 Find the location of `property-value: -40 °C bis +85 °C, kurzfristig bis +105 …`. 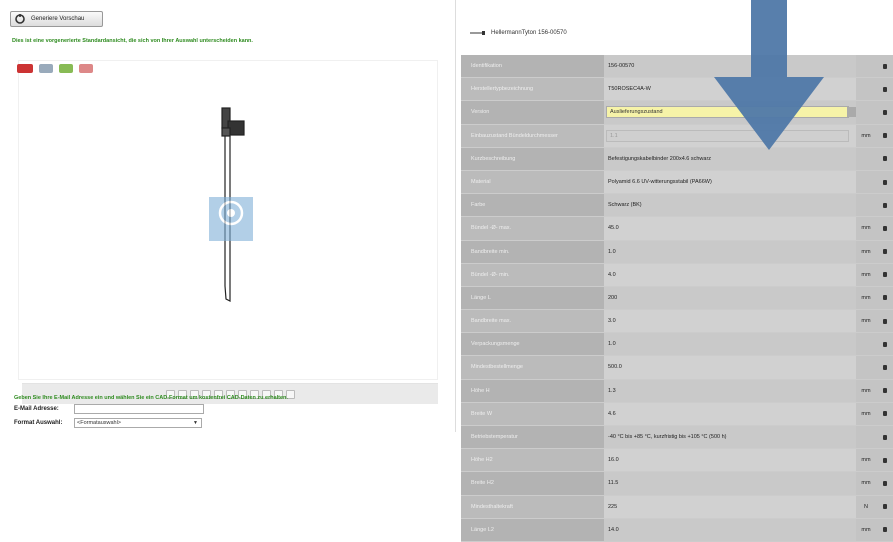

property-value: -40 °C bis +85 °C, kurzfristig bis +105 … is located at coordinates (730, 437).